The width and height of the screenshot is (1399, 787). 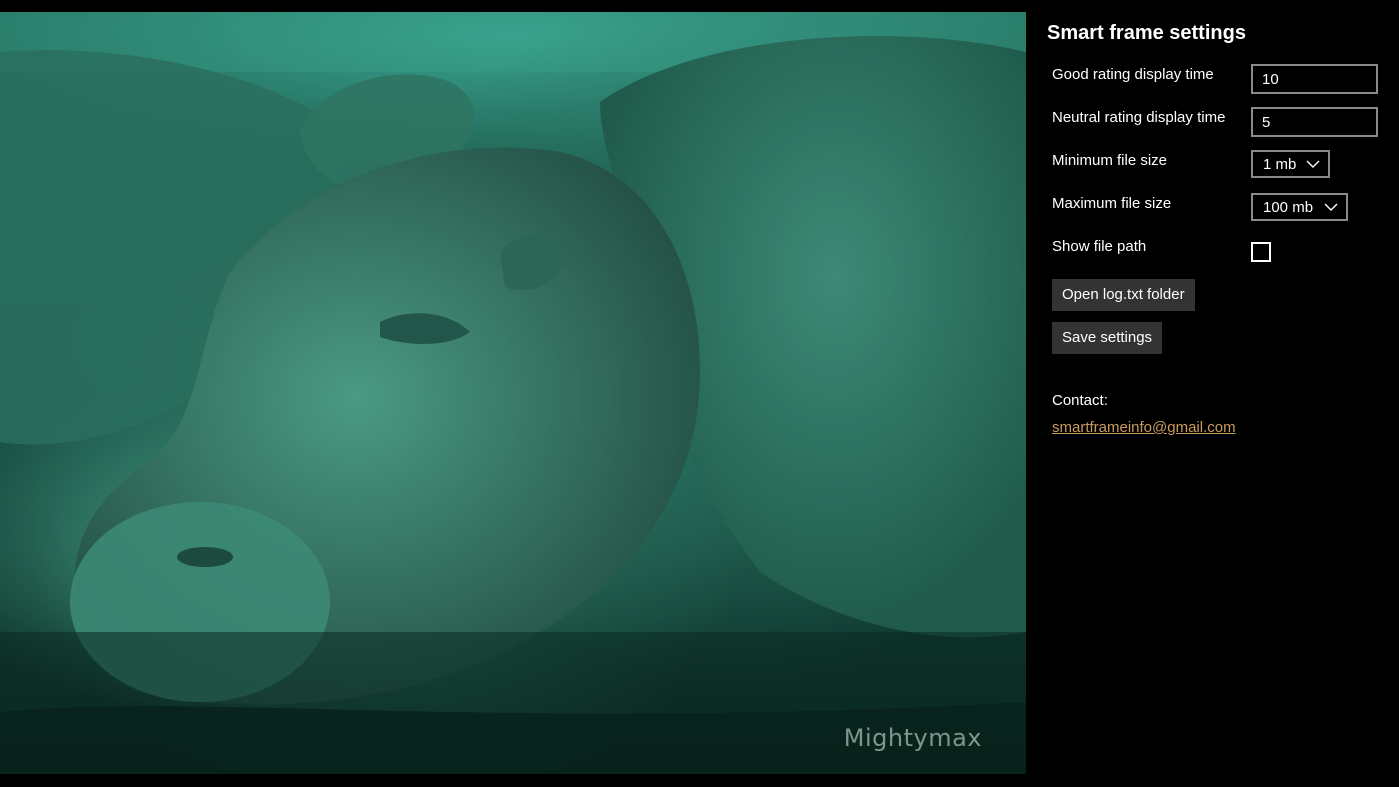 What do you see at coordinates (1261, 252) in the screenshot?
I see `show-file-path-checkbox` at bounding box center [1261, 252].